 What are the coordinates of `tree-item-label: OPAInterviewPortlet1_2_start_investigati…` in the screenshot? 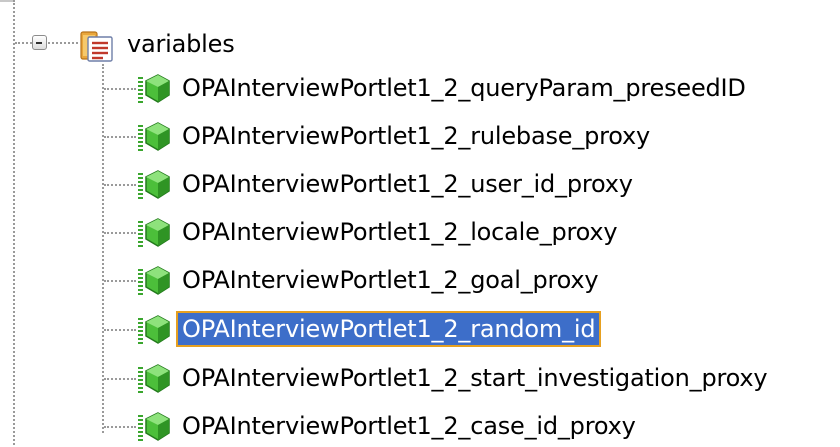 It's located at (475, 378).